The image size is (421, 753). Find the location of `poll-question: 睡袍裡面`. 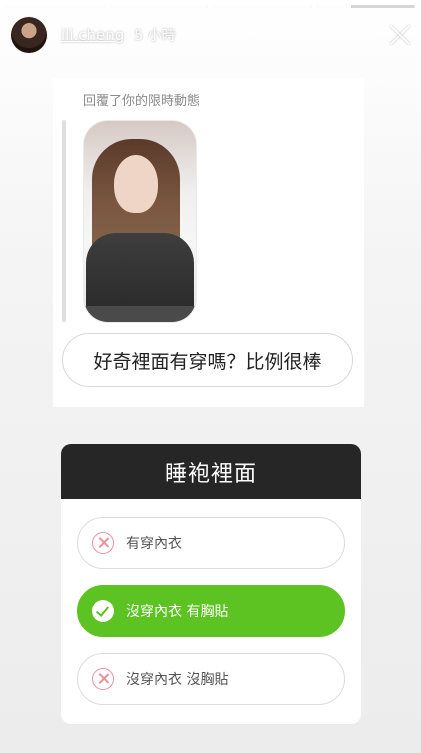

poll-question: 睡袍裡面 is located at coordinates (211, 471).